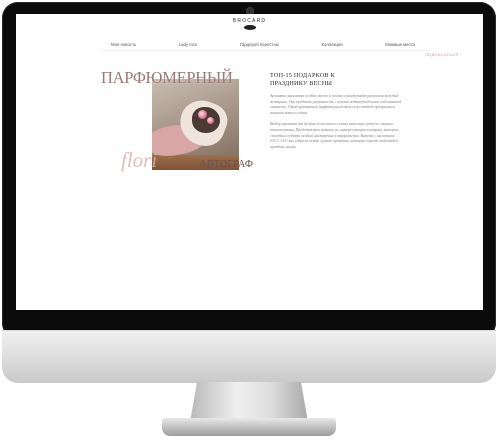 The height and width of the screenshot is (444, 500). What do you see at coordinates (279, 141) in the screenshot?
I see `brocard-link: BROCARD` at bounding box center [279, 141].